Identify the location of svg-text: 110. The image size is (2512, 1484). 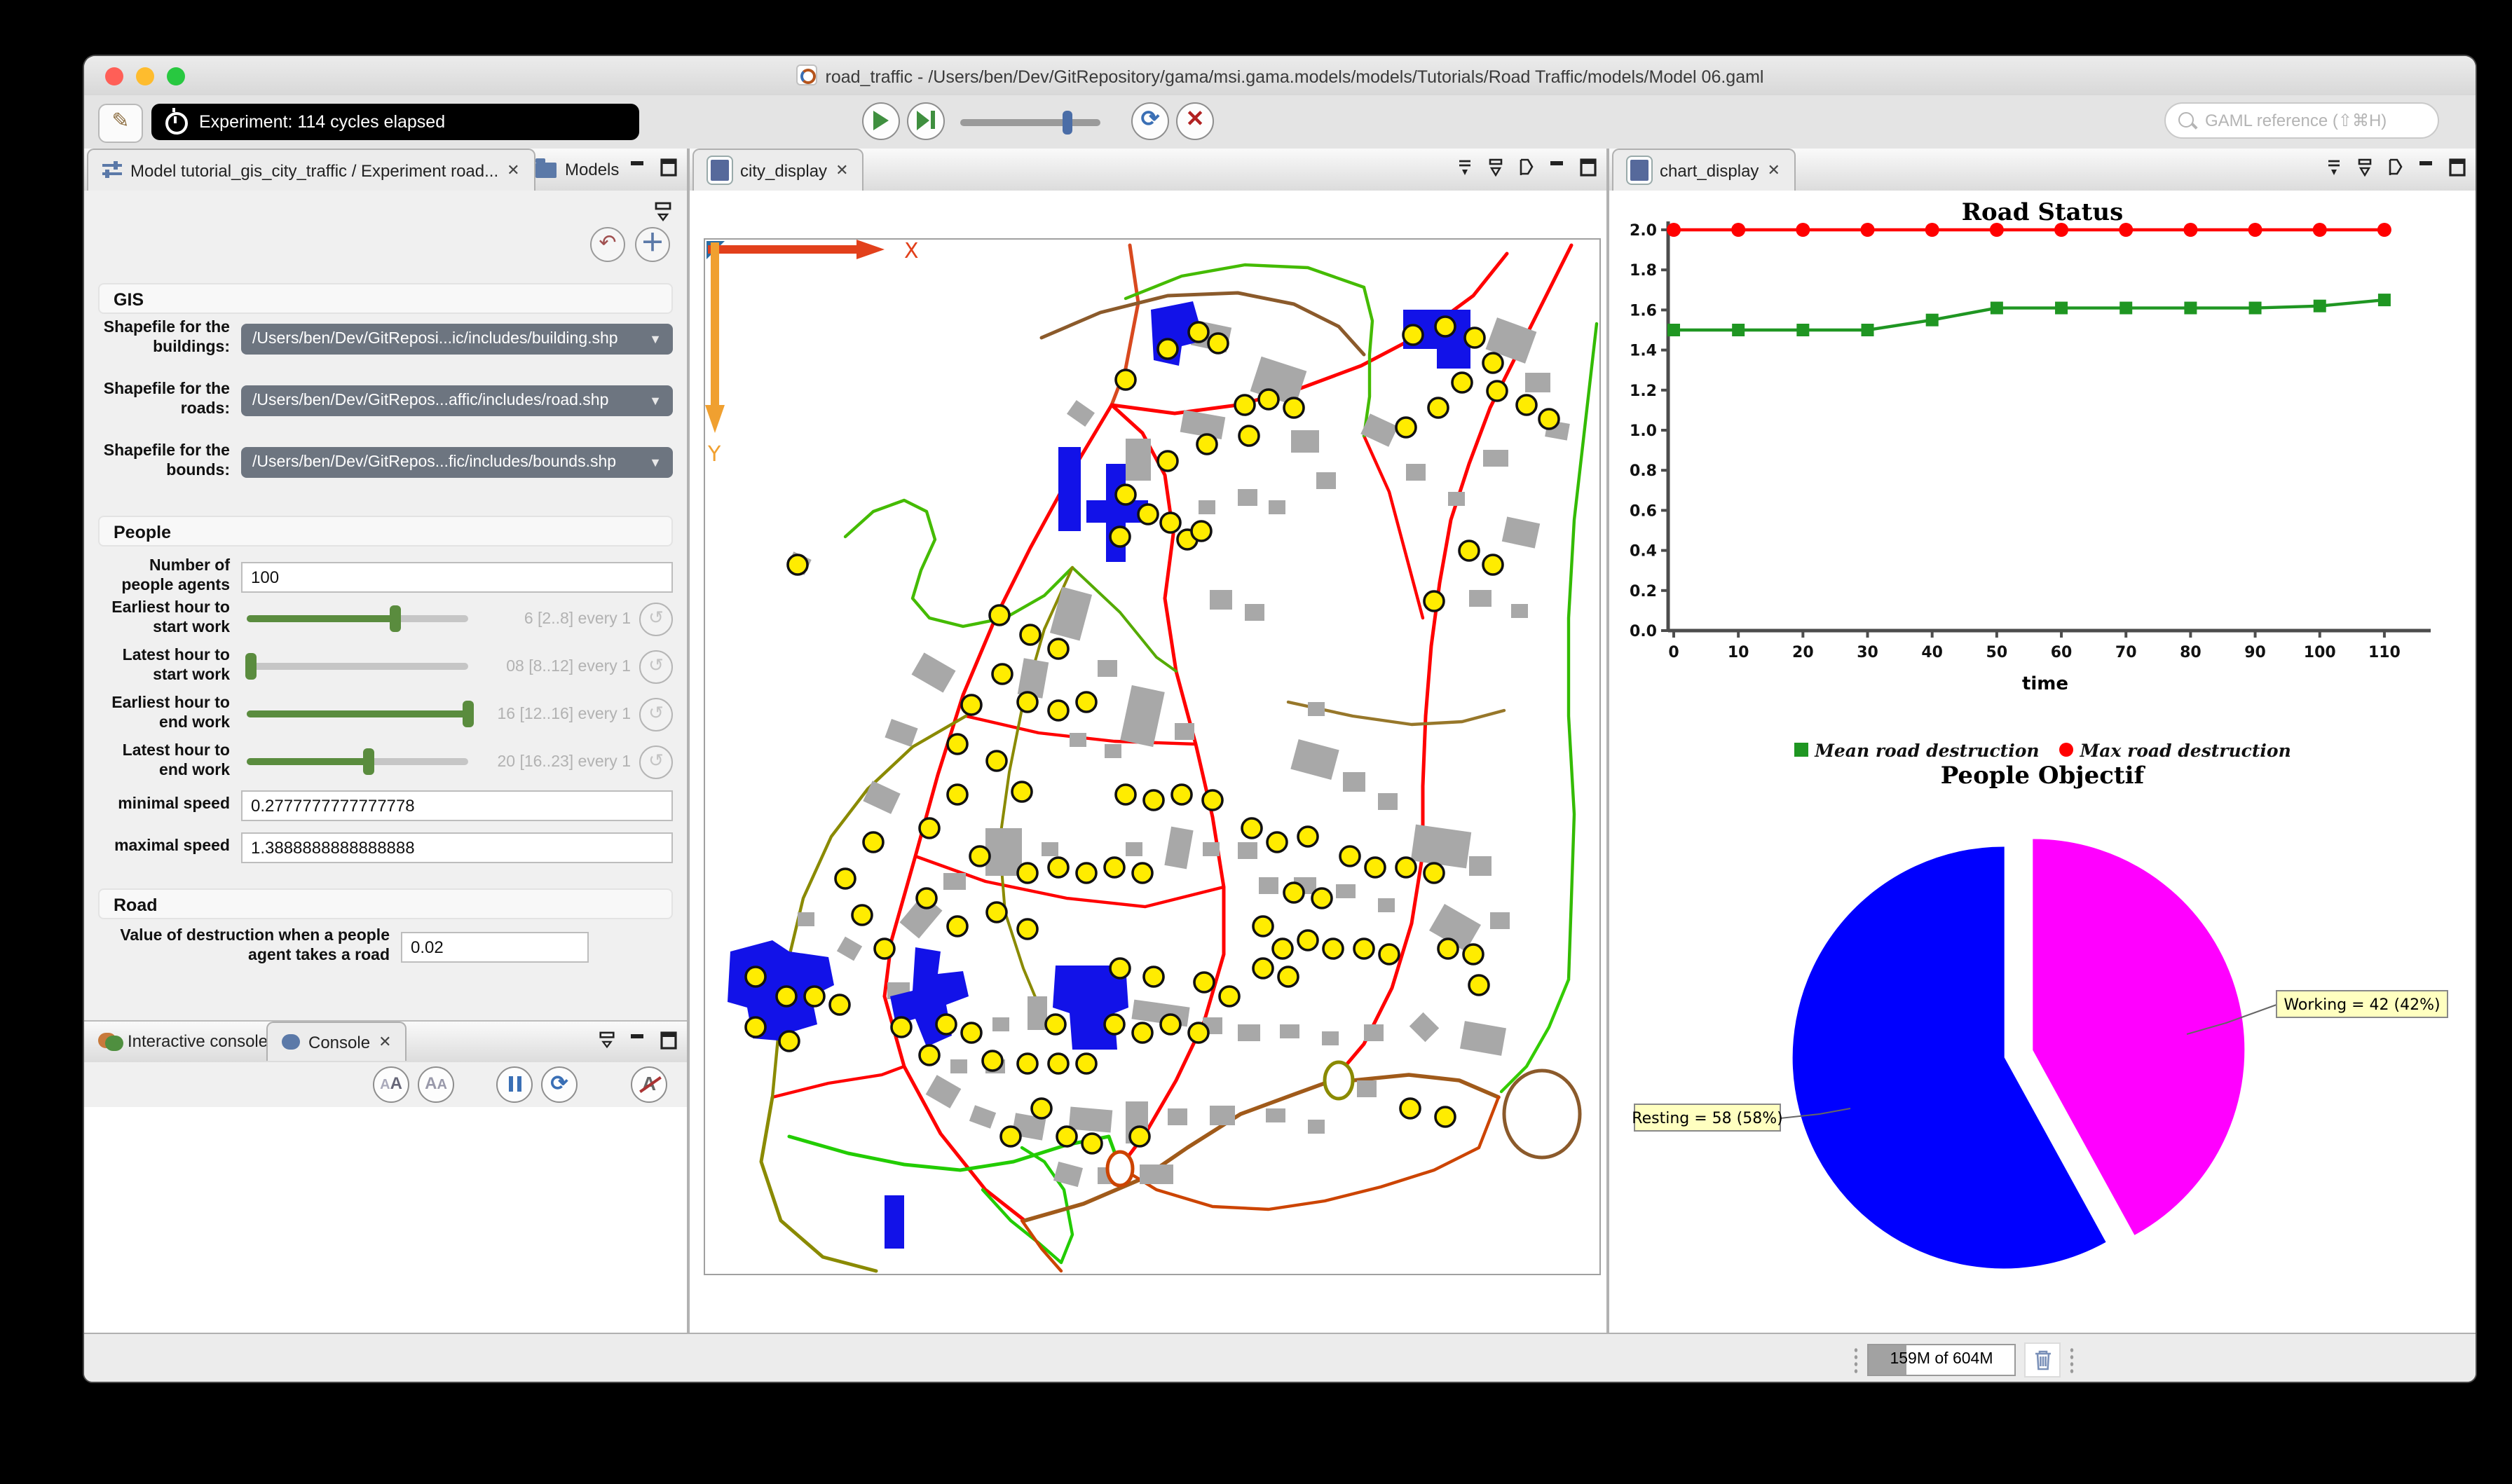
(2384, 652).